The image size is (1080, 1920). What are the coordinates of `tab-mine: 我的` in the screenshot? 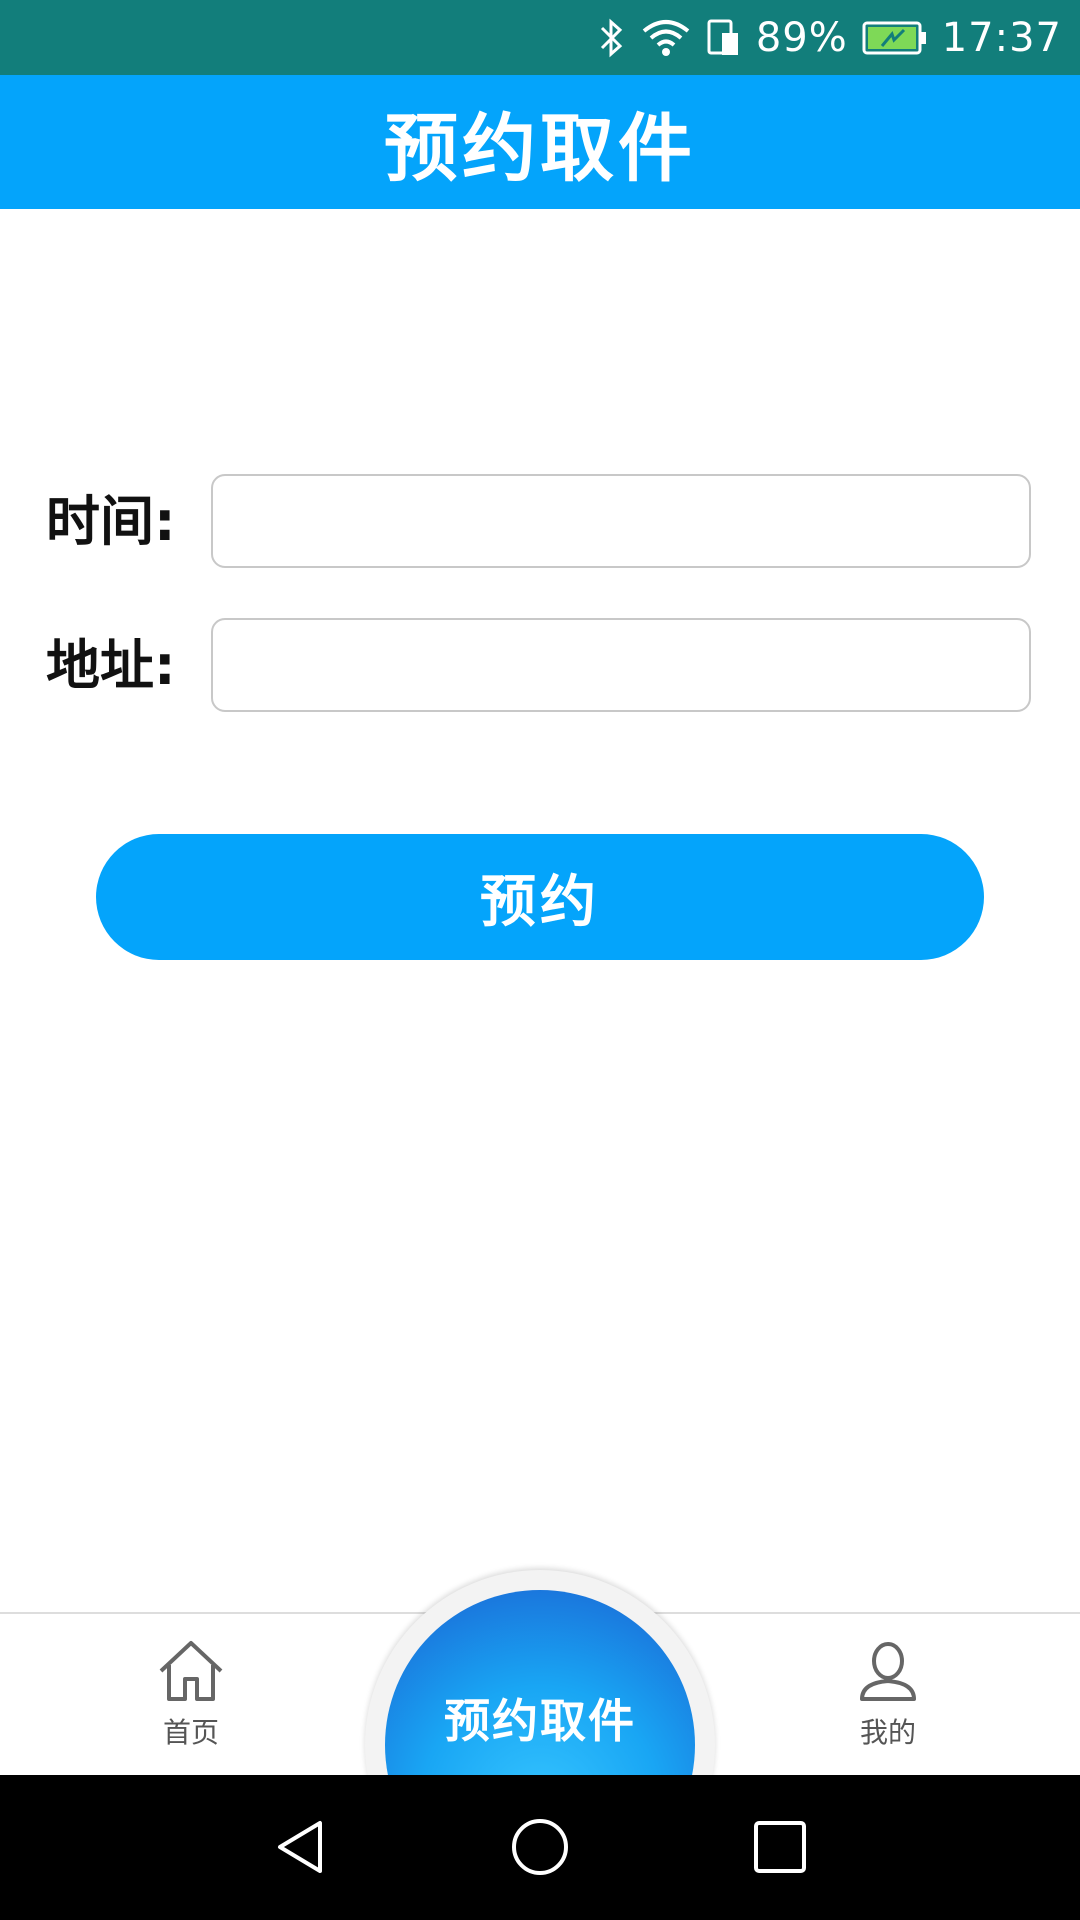 It's located at (888, 1694).